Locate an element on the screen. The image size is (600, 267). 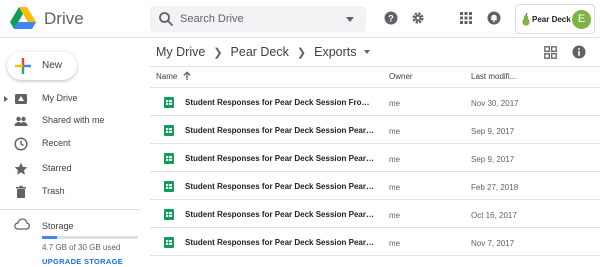
breadcrumb-item-my-drive: My Drive is located at coordinates (180, 52).